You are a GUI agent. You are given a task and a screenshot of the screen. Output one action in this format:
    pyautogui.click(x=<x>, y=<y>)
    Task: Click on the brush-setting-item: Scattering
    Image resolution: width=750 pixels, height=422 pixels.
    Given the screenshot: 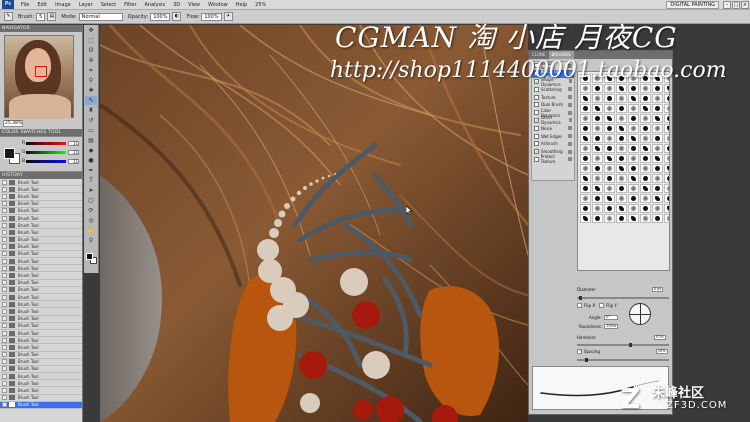 What is the action you would take?
    pyautogui.click(x=553, y=89)
    